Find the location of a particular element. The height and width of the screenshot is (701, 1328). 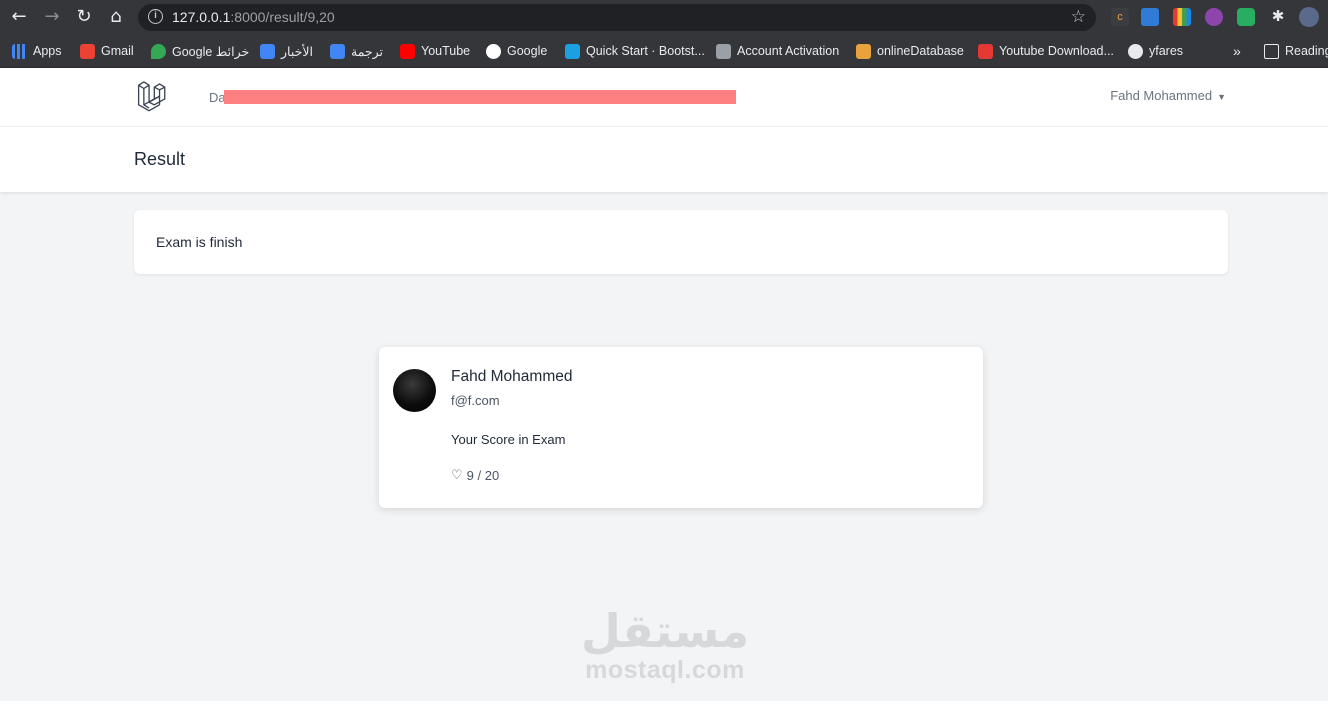

bookmark-maps: Google خرائط is located at coordinates (200, 51).